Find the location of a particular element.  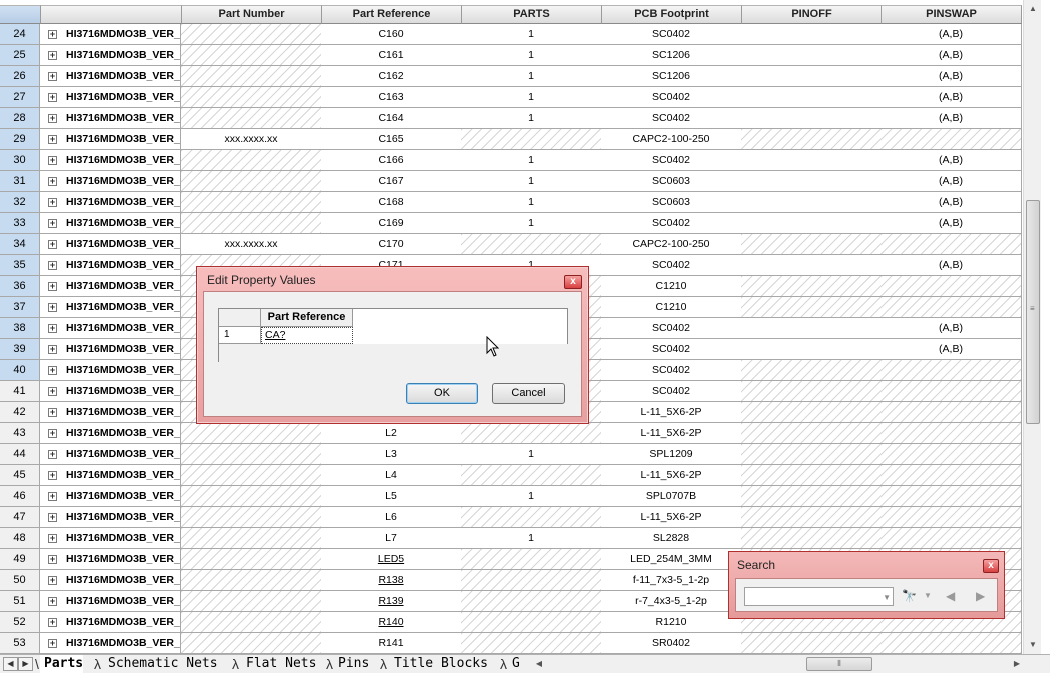

table-row: 26 + HI3716MDMO3B_VER_ C162 1 SC1206 (A,B) is located at coordinates (511, 76).